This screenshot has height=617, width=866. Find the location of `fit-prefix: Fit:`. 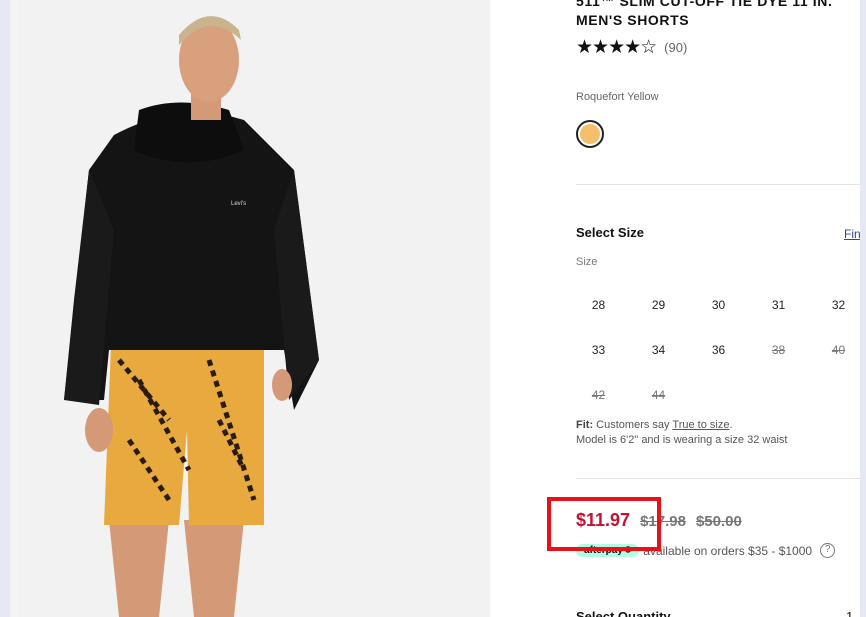

fit-prefix: Fit: is located at coordinates (585, 425).